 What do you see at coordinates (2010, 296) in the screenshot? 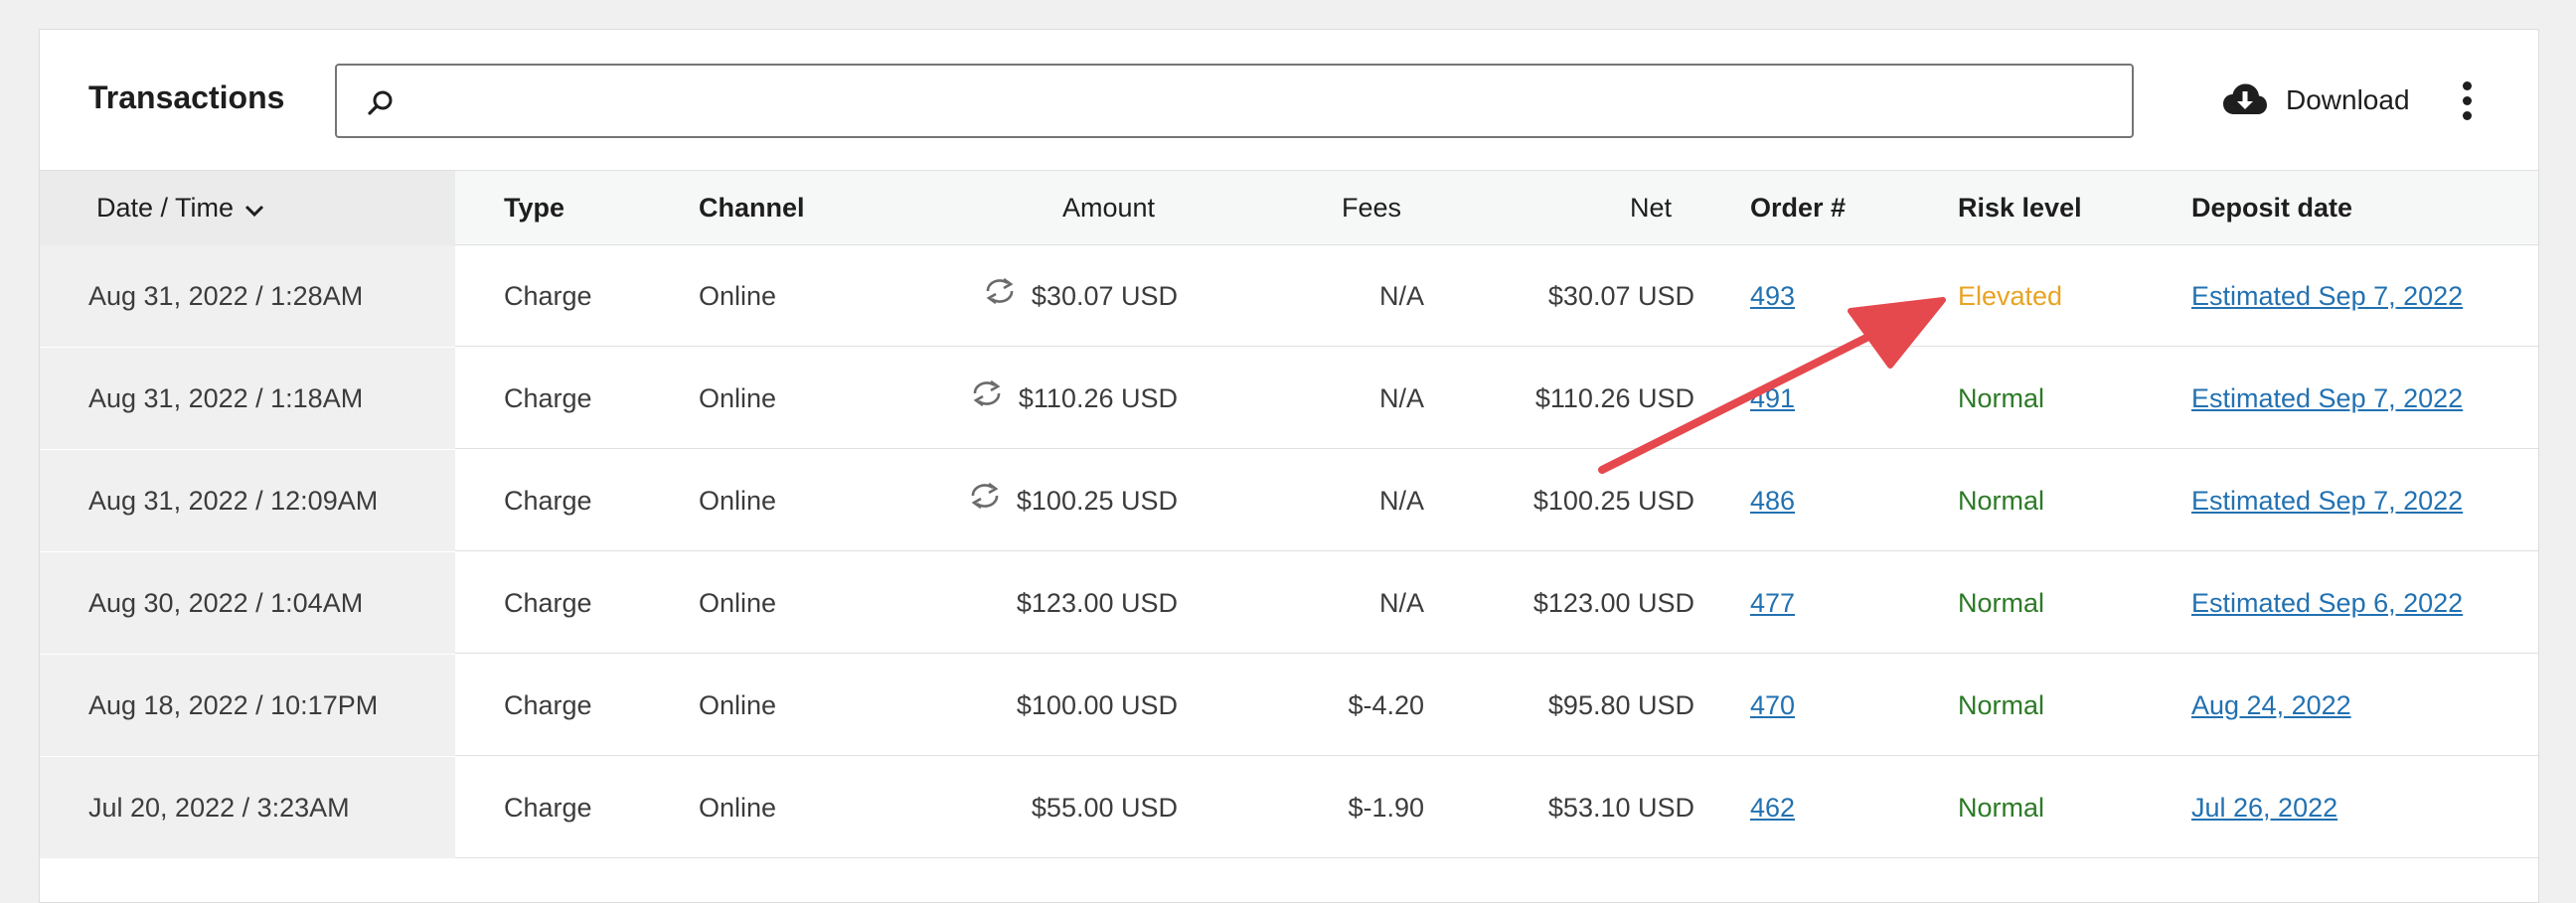
I see `cell-risk: Elevated` at bounding box center [2010, 296].